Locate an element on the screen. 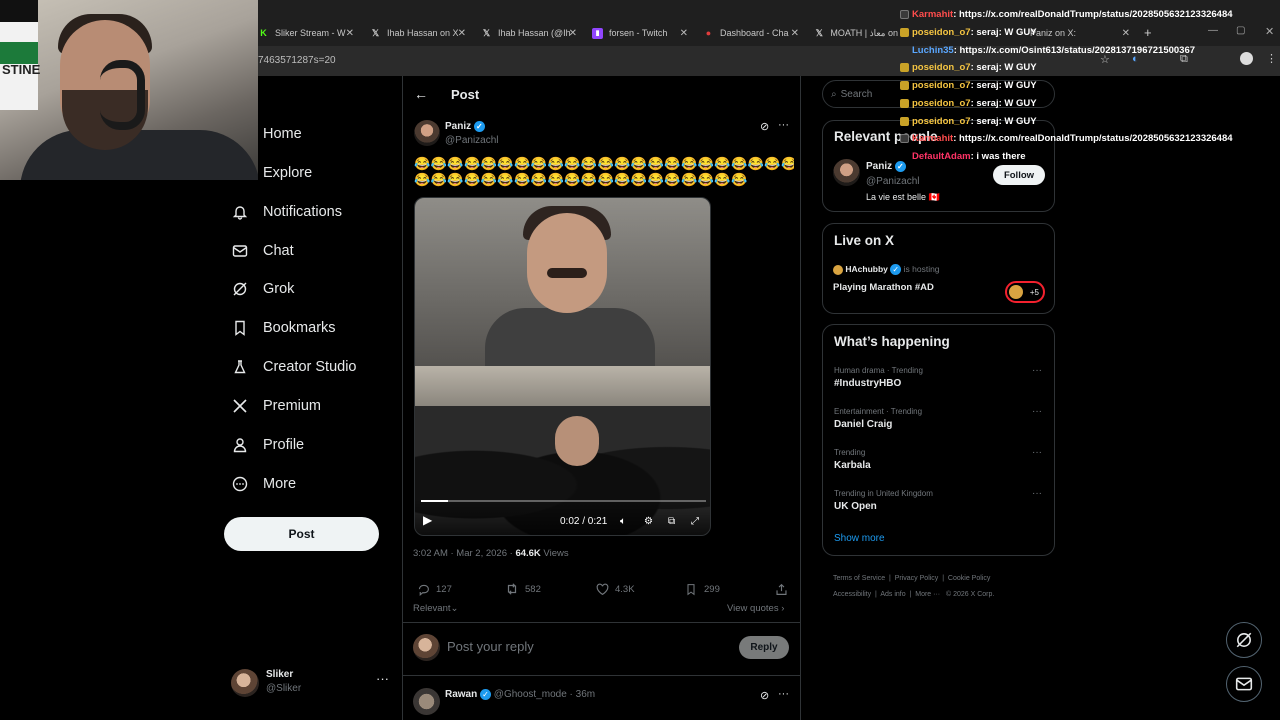 The height and width of the screenshot is (720, 1280). footer-link: Accessibility is located at coordinates (852, 594).